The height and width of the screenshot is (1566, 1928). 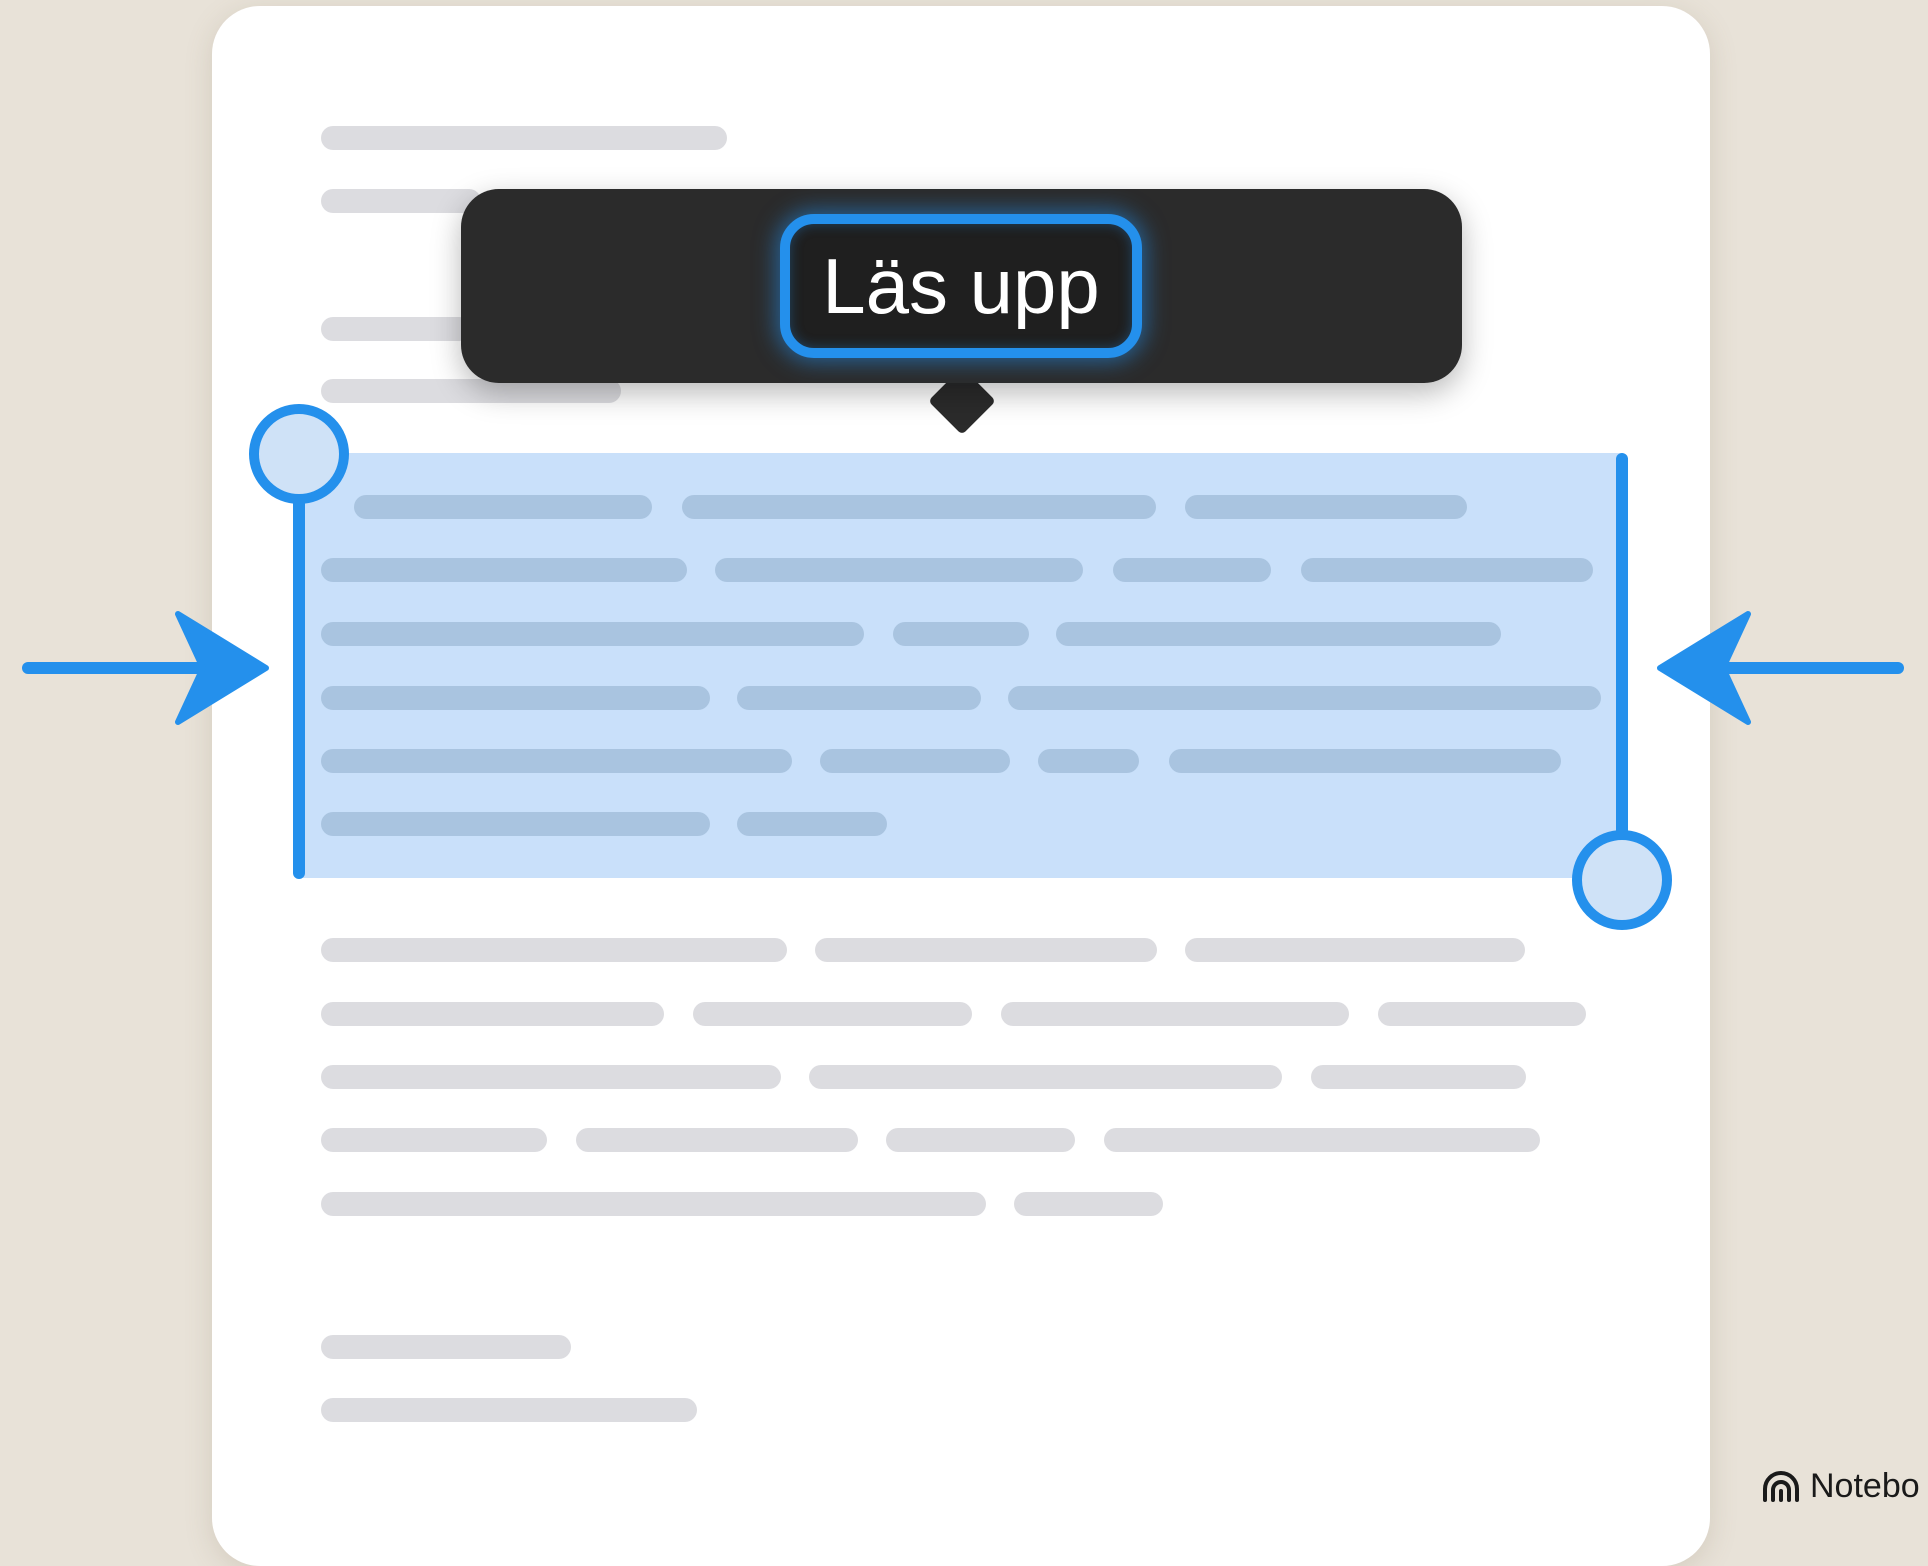 I want to click on brand-name: Notebo, so click(x=1865, y=1485).